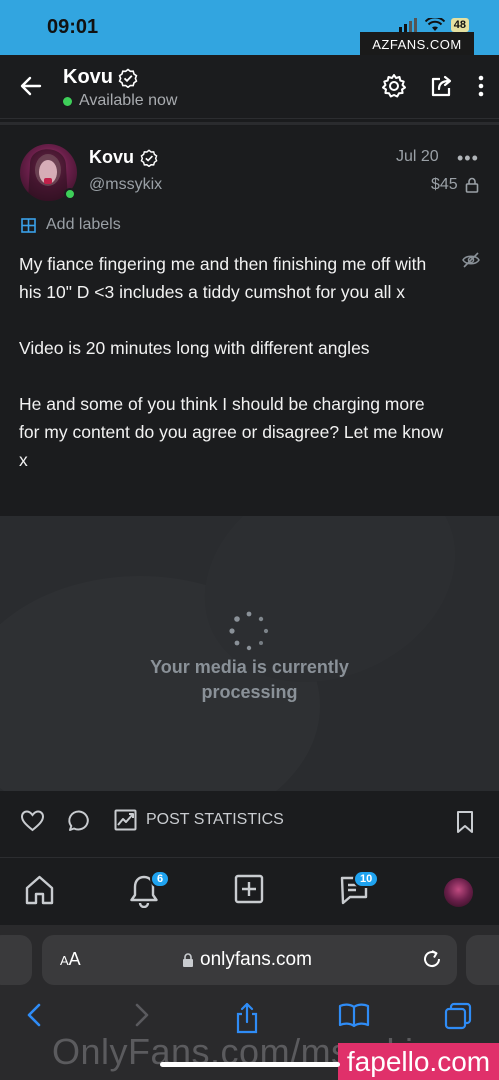 Image resolution: width=499 pixels, height=1080 pixels. What do you see at coordinates (354, 1015) in the screenshot?
I see `bookmarks-icon` at bounding box center [354, 1015].